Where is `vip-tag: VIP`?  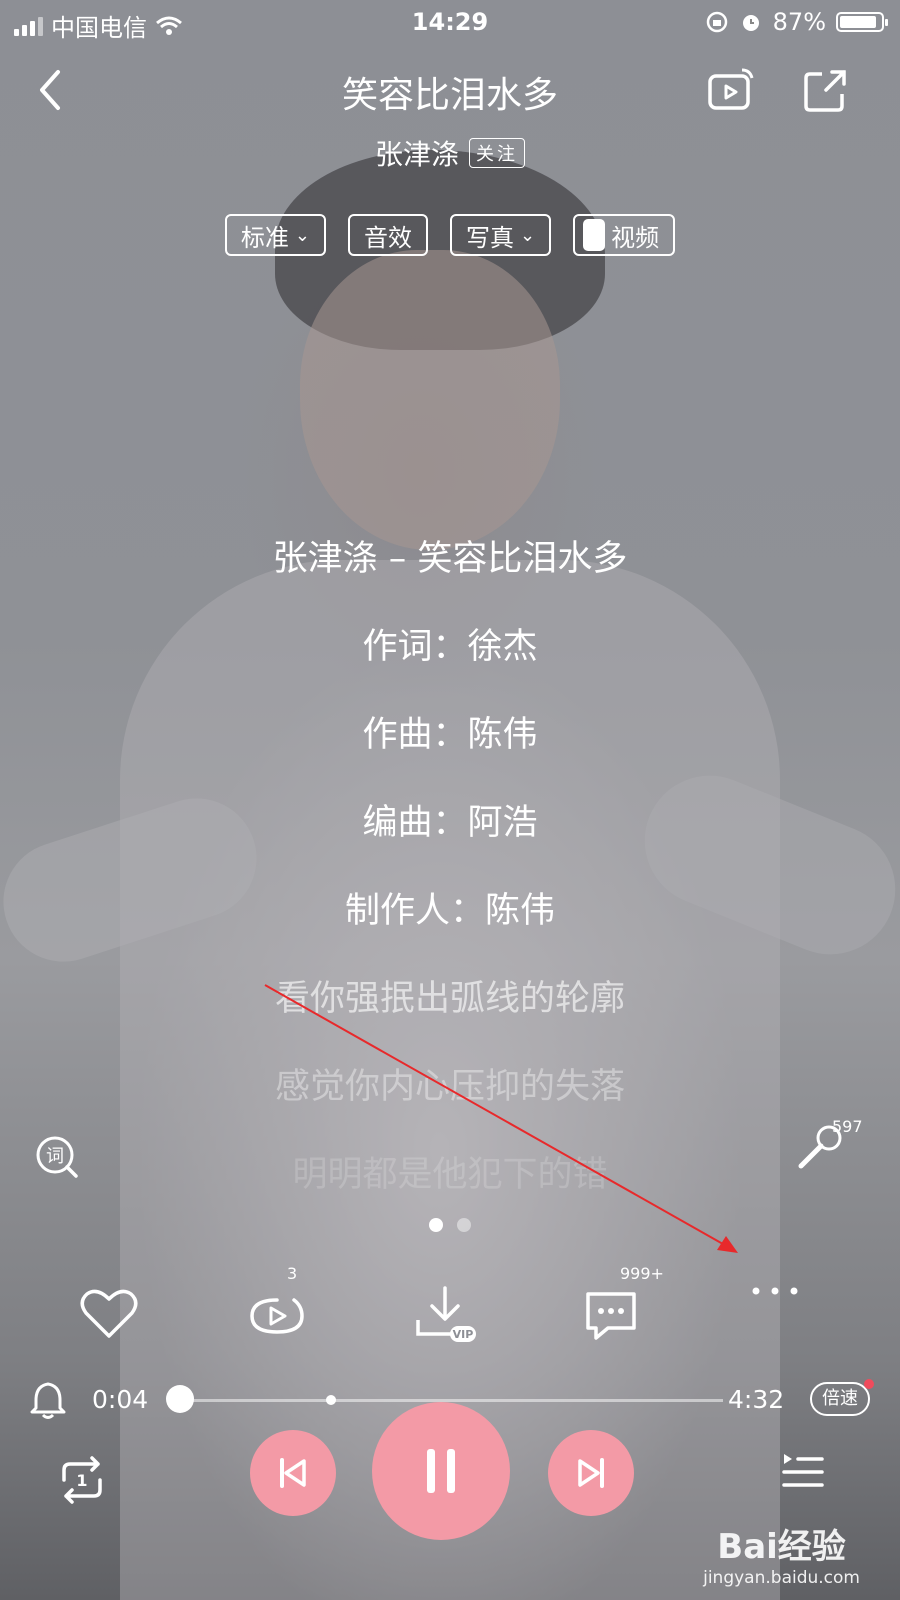 vip-tag: VIP is located at coordinates (463, 1334).